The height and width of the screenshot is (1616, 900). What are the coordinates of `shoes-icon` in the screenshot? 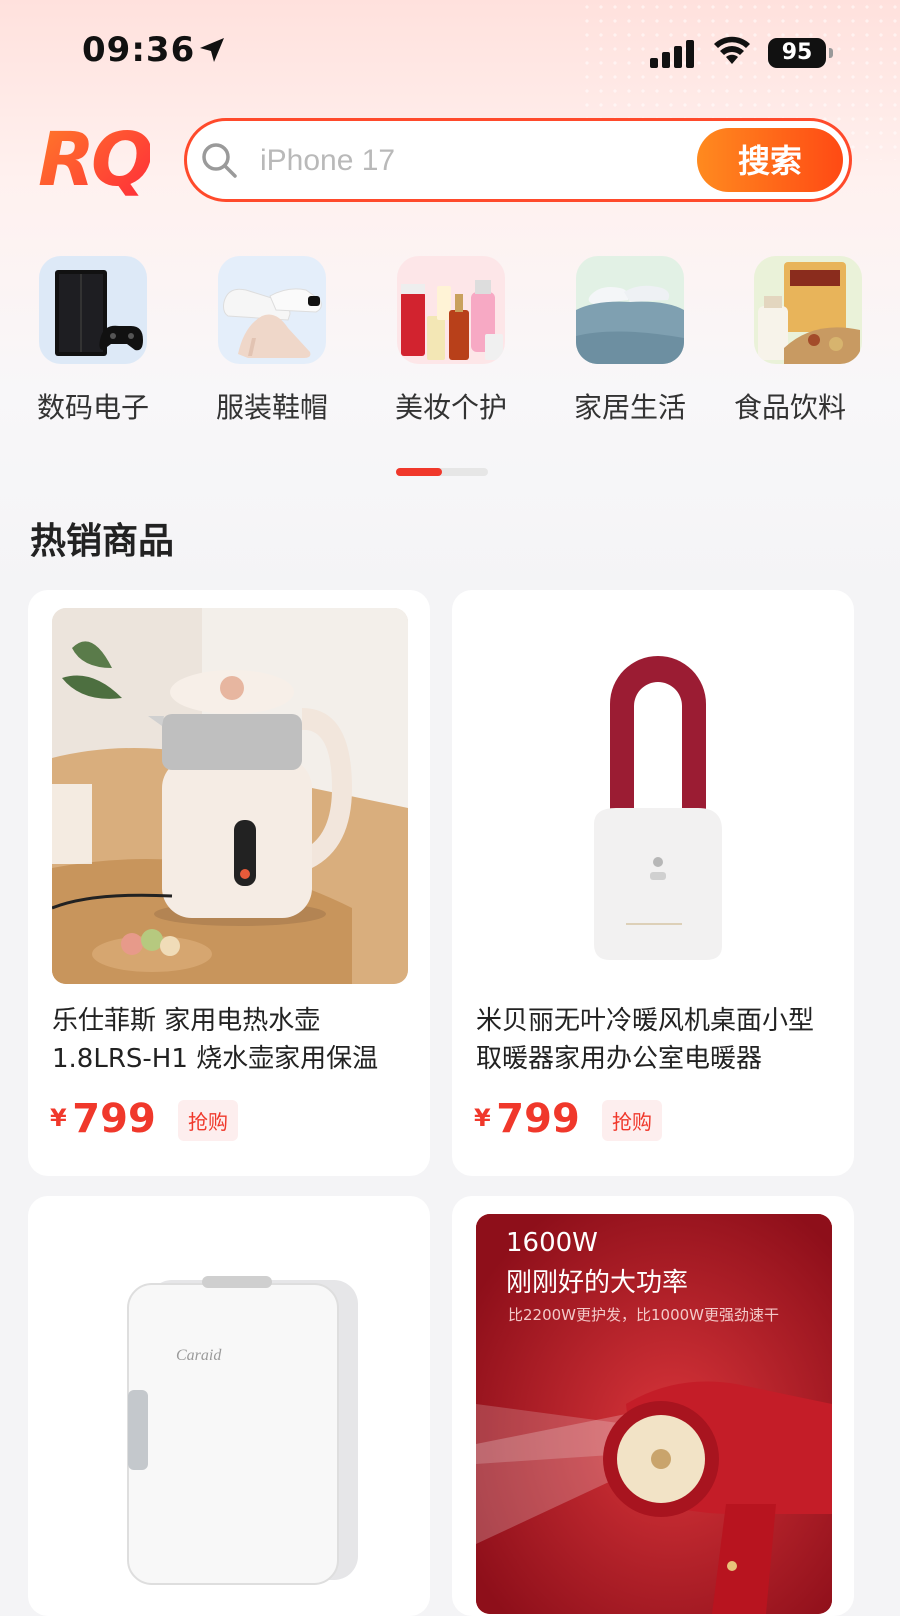 It's located at (272, 310).